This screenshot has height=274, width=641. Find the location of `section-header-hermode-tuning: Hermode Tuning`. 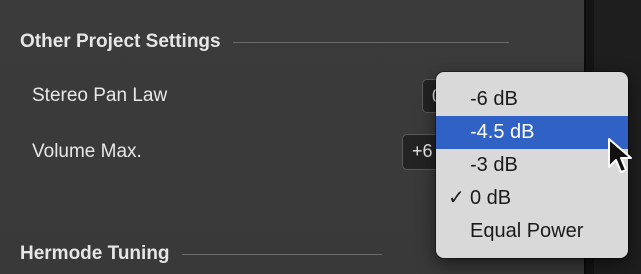

section-header-hermode-tuning: Hermode Tuning is located at coordinates (201, 254).